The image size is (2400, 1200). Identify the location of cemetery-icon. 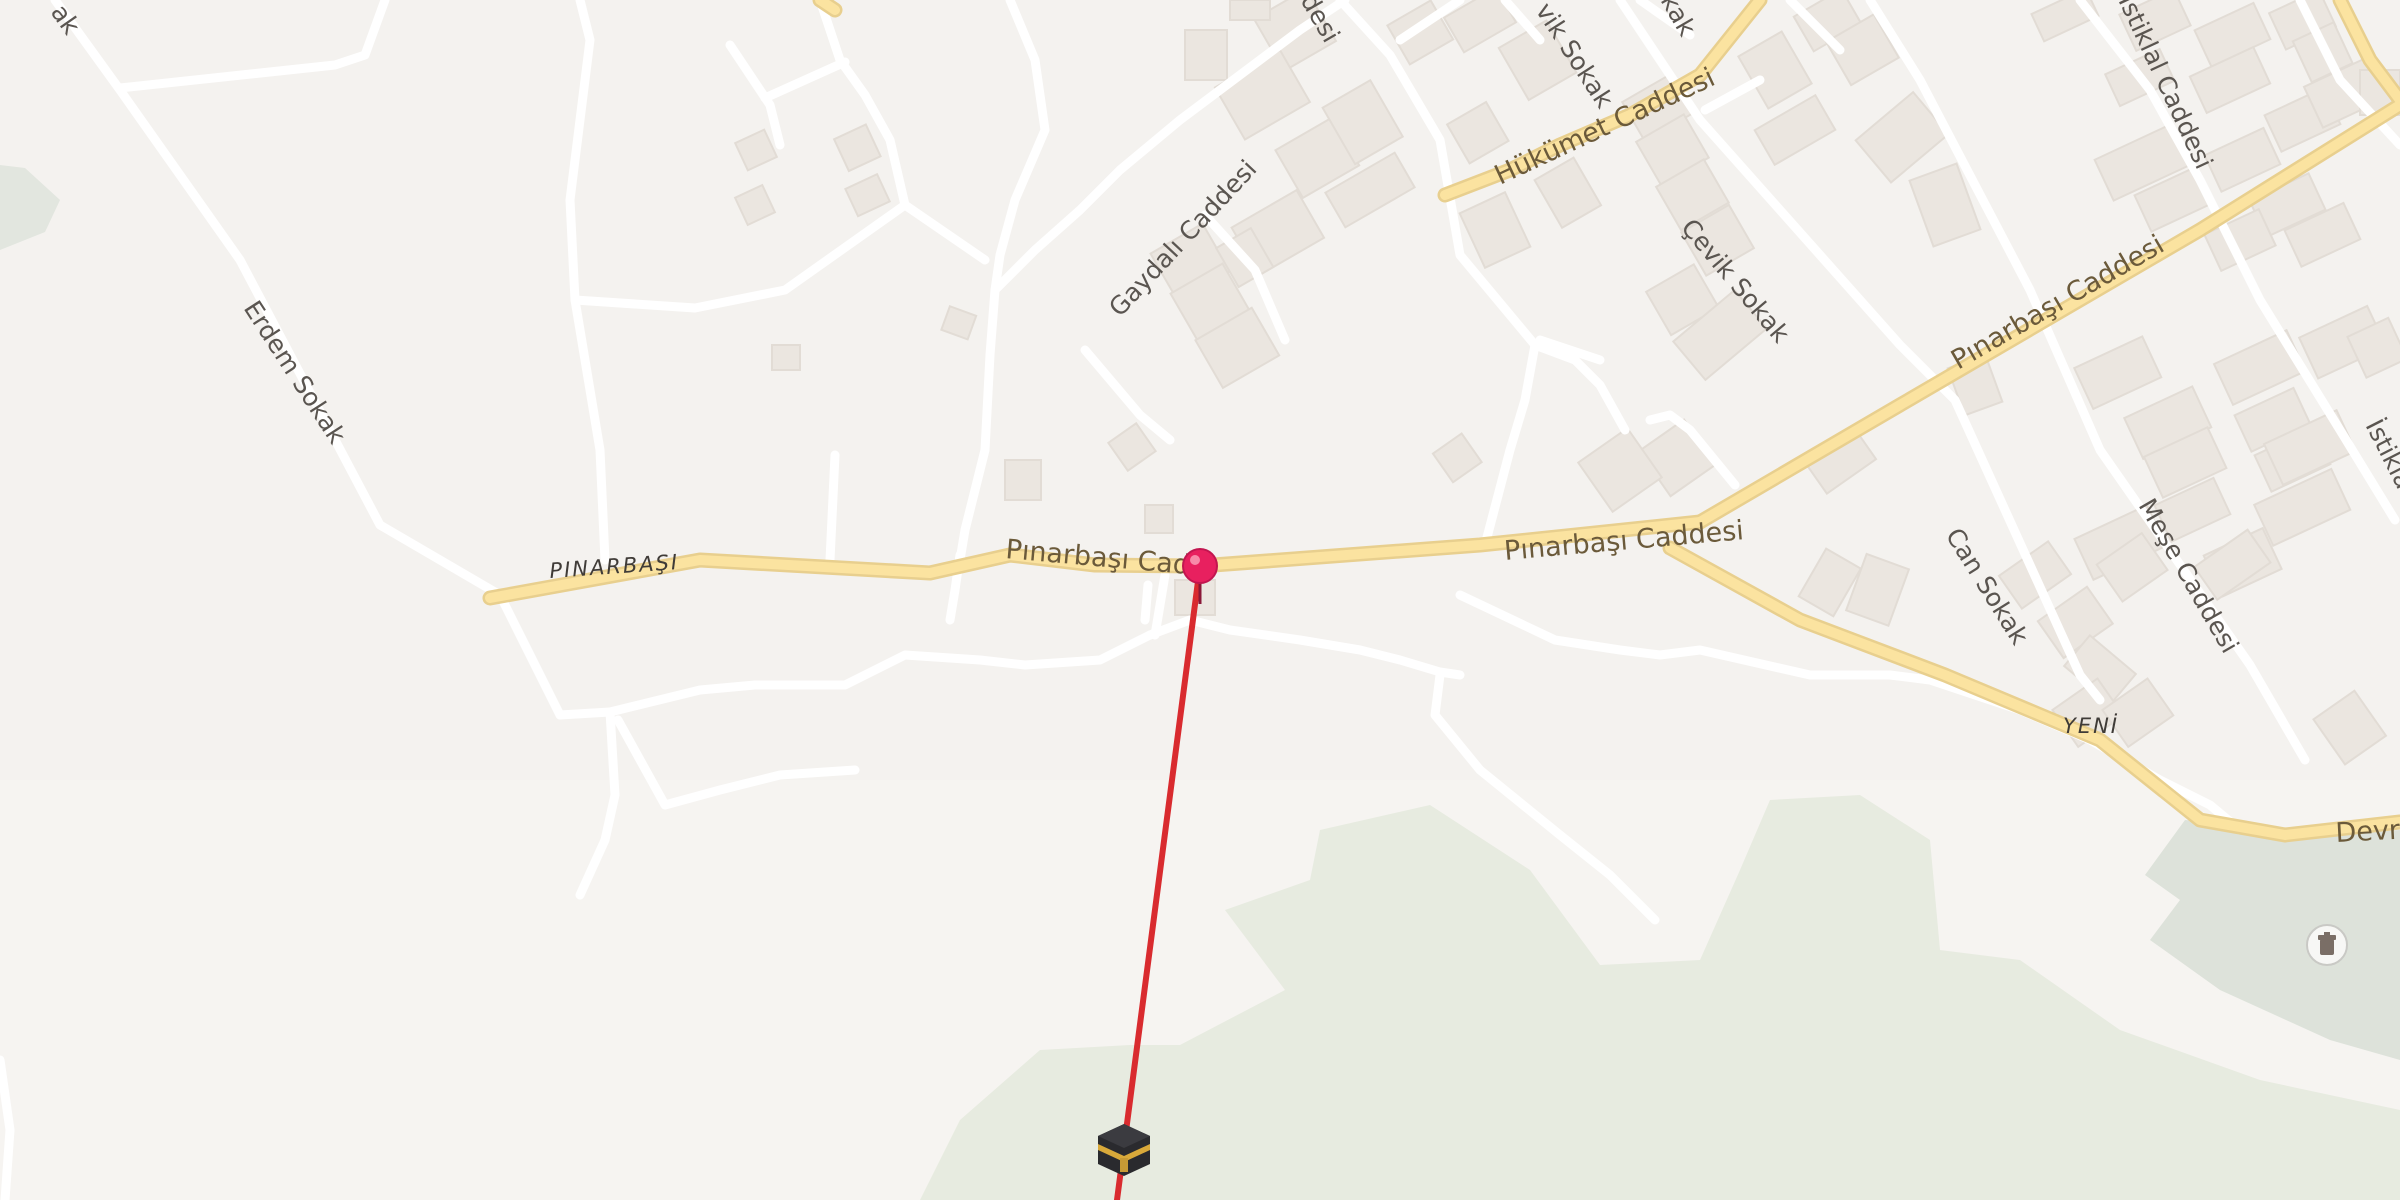
(2327, 945).